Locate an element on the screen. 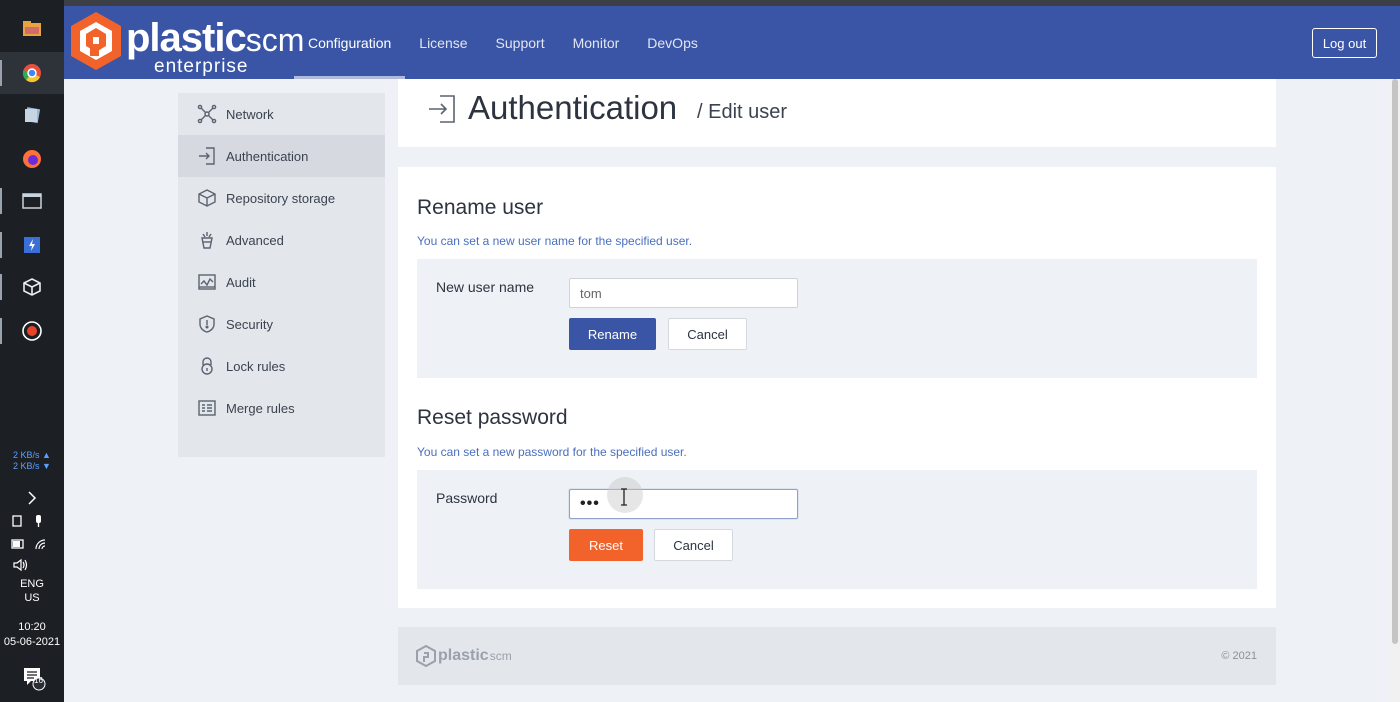 This screenshot has width=1400, height=702. sidebar-item-lock-rules: Lock rules is located at coordinates (281, 366).